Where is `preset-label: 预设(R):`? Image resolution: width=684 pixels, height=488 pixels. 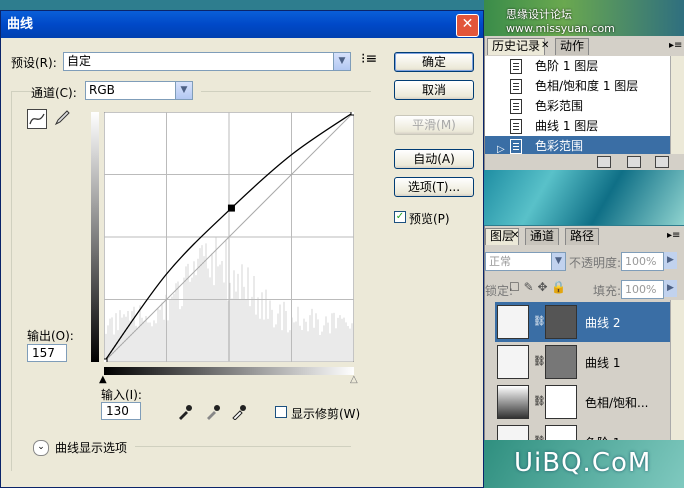 preset-label: 预设(R): is located at coordinates (34, 63).